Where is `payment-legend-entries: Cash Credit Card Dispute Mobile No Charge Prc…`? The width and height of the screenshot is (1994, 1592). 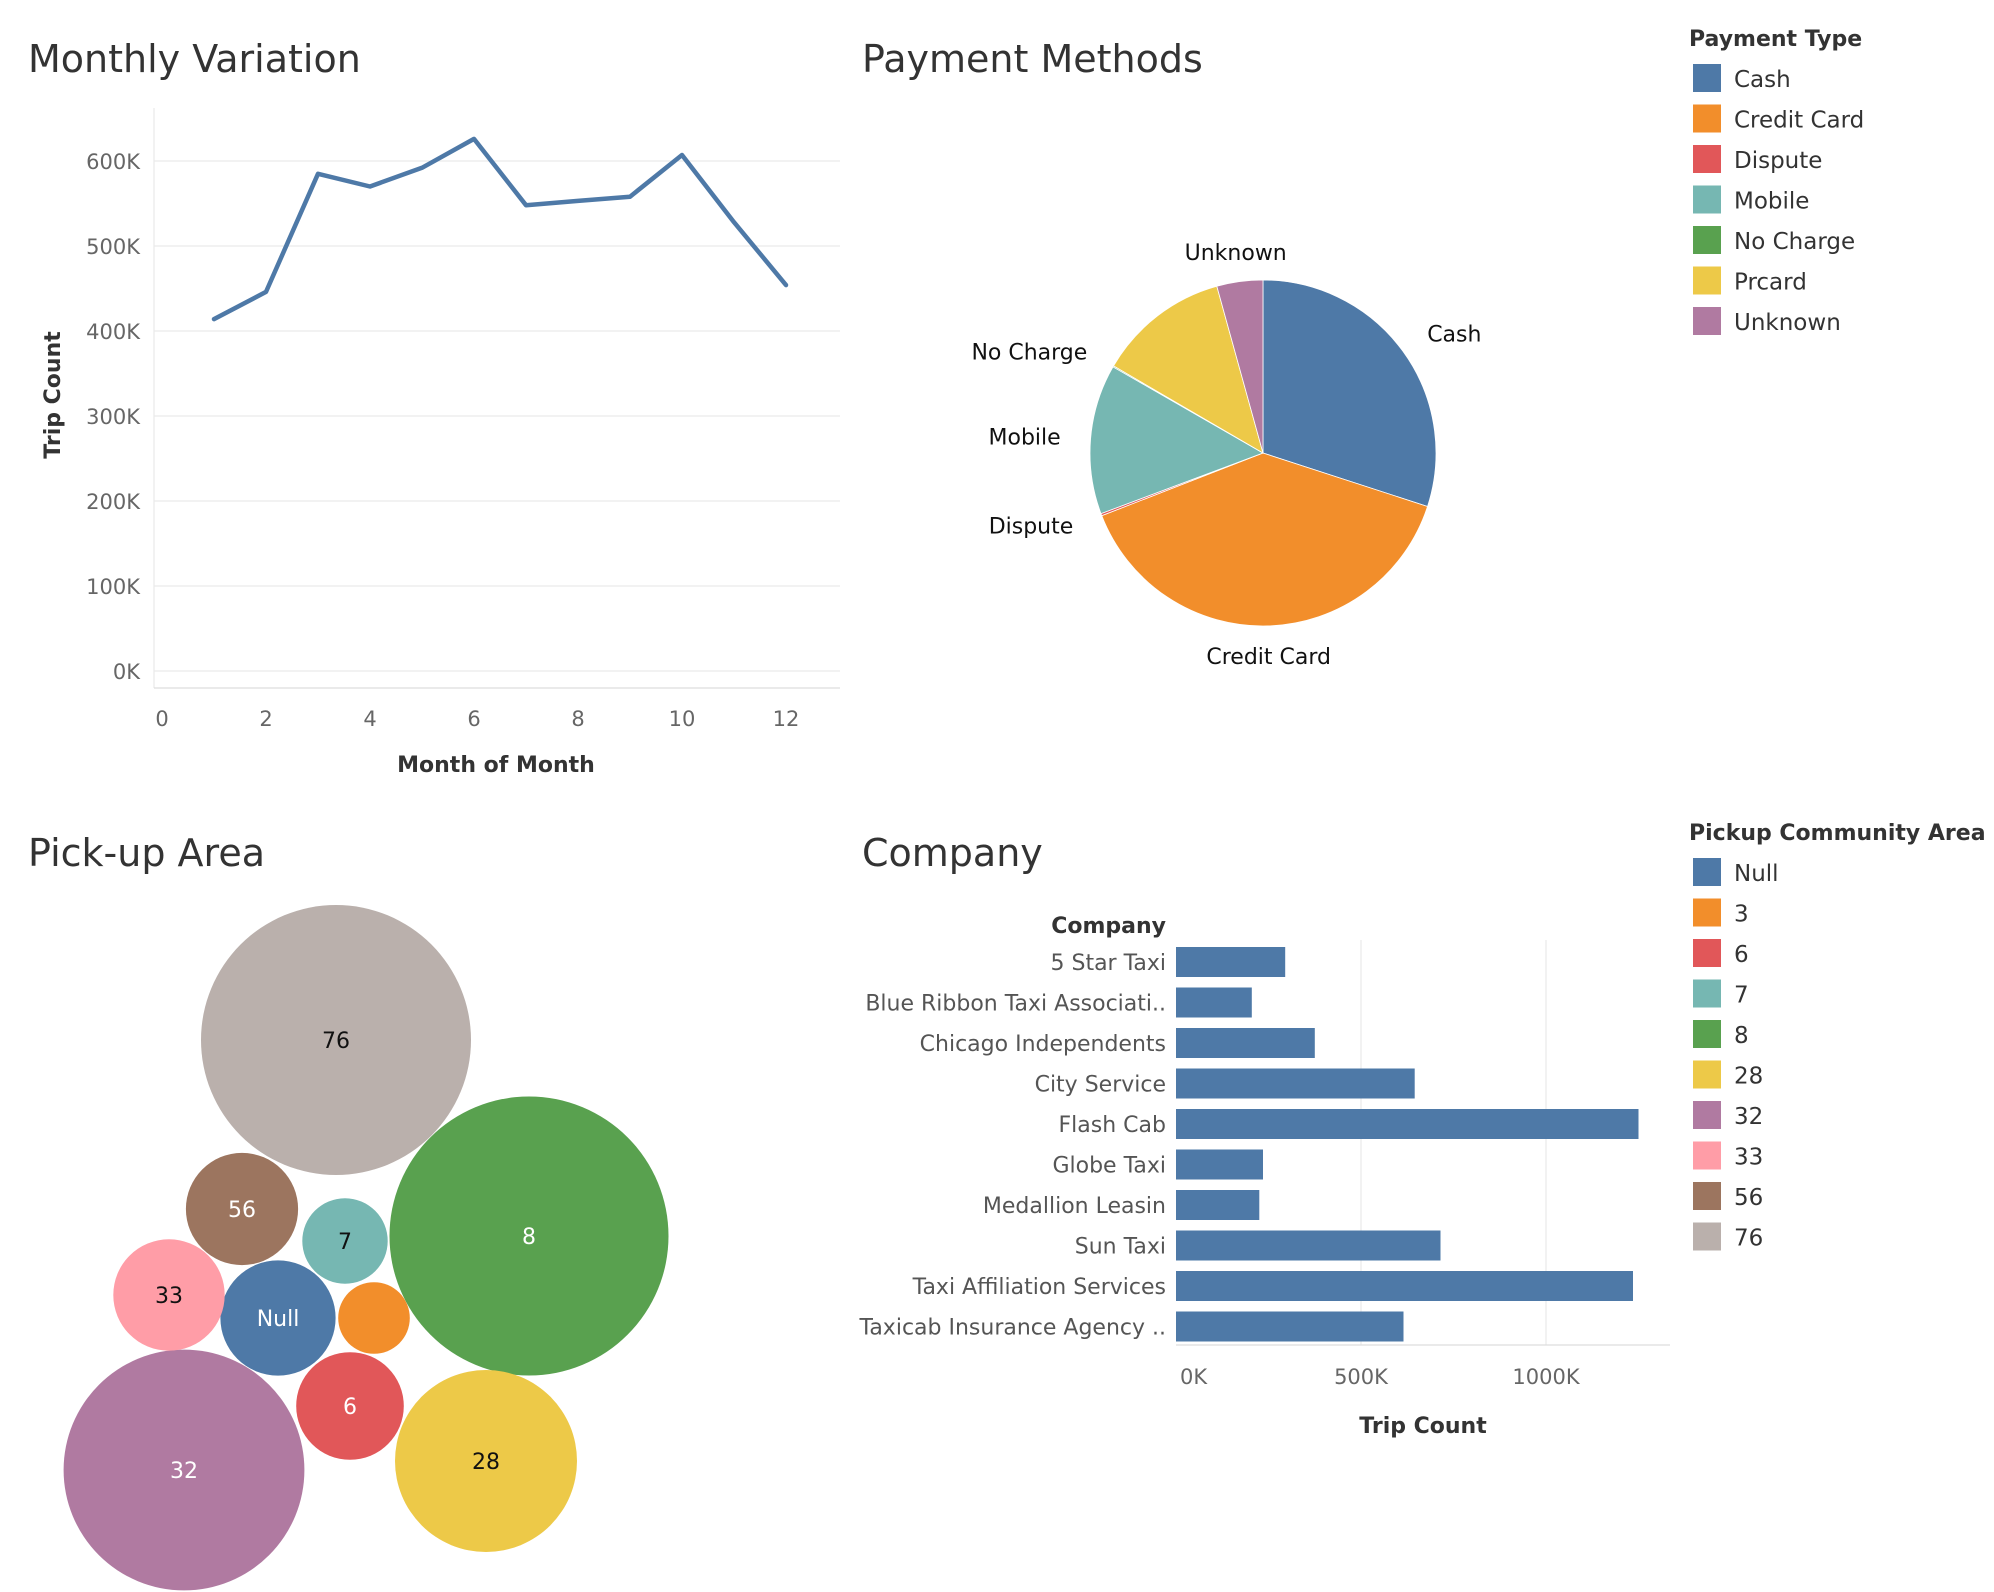 payment-legend-entries: Cash Credit Card Dispute Mobile No Charge Prc… is located at coordinates (1778, 200).